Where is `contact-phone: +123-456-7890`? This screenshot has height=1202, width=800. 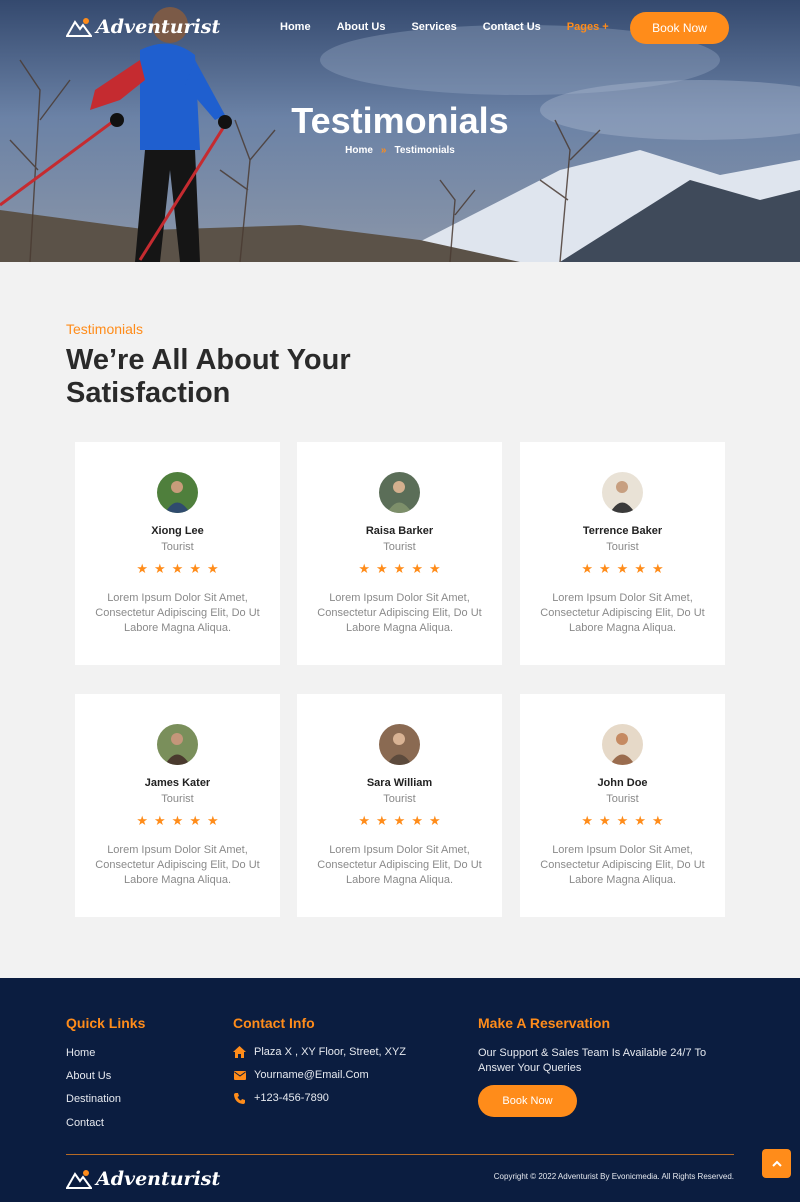
contact-phone: +123-456-7890 is located at coordinates (281, 1098).